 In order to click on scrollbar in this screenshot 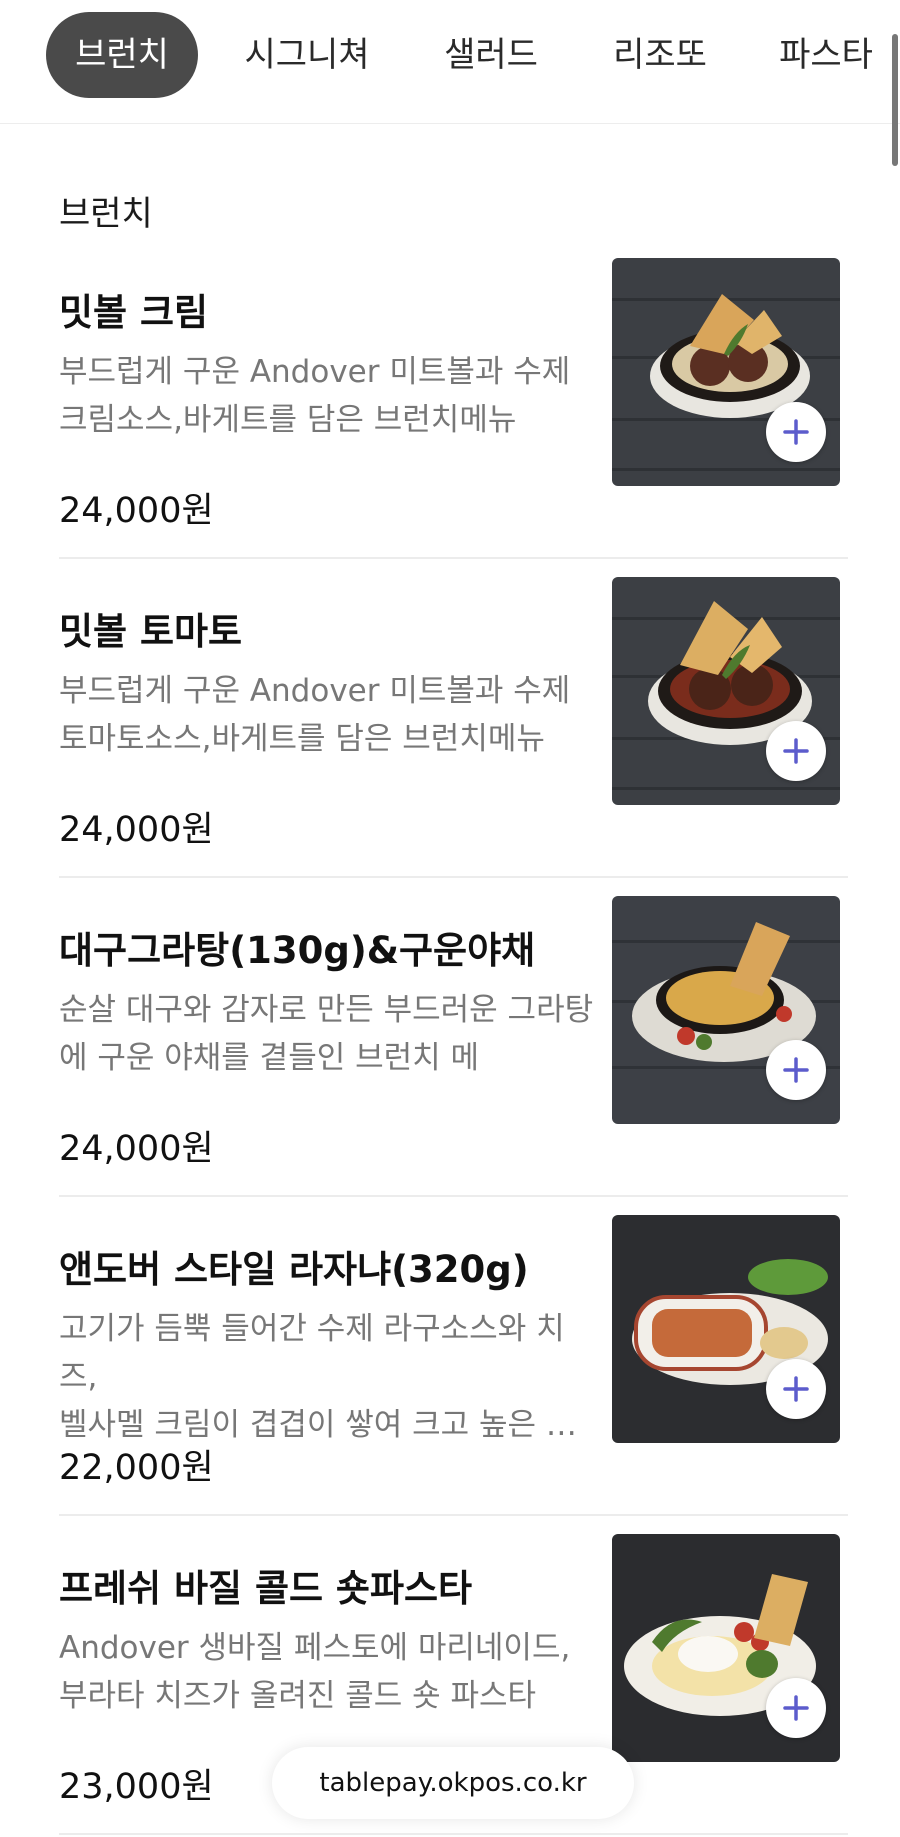, I will do `click(895, 100)`.